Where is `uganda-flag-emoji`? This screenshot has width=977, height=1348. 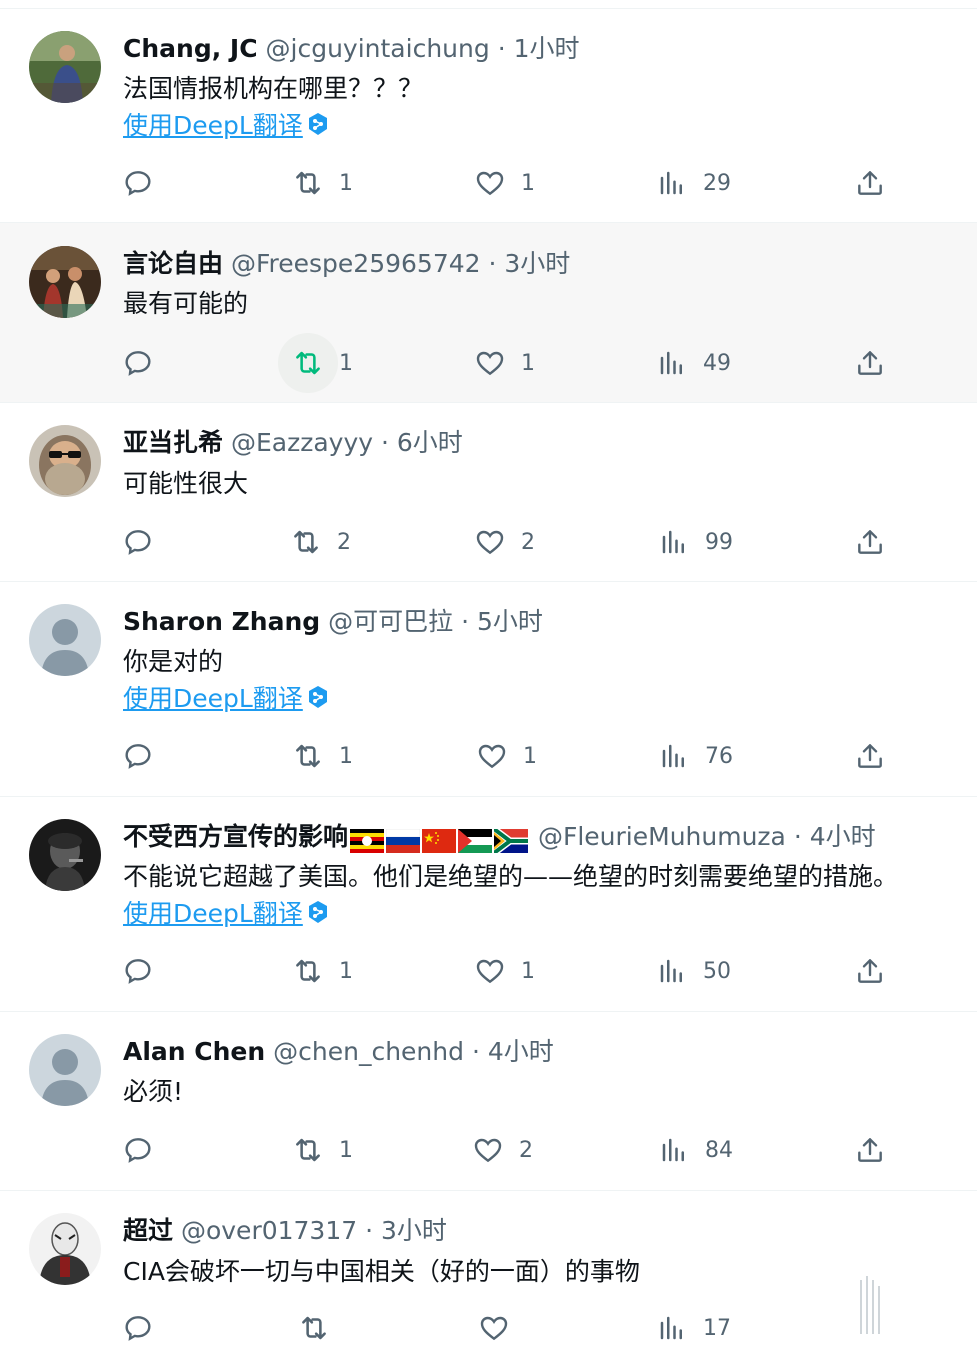
uganda-flag-emoji is located at coordinates (367, 841).